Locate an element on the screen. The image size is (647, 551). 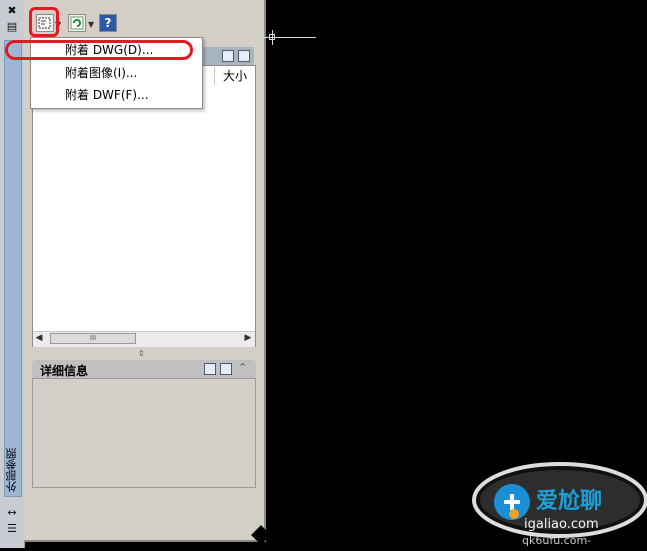
refresh-button is located at coordinates (77, 23).